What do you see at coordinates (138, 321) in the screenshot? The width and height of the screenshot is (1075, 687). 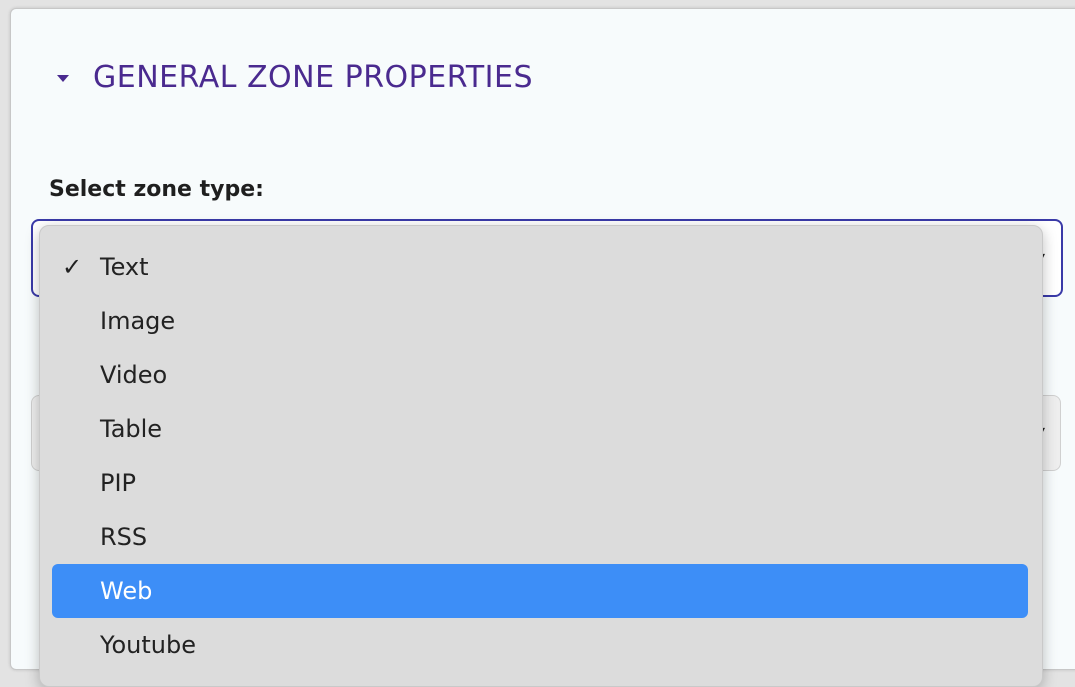 I see `option-label: Image` at bounding box center [138, 321].